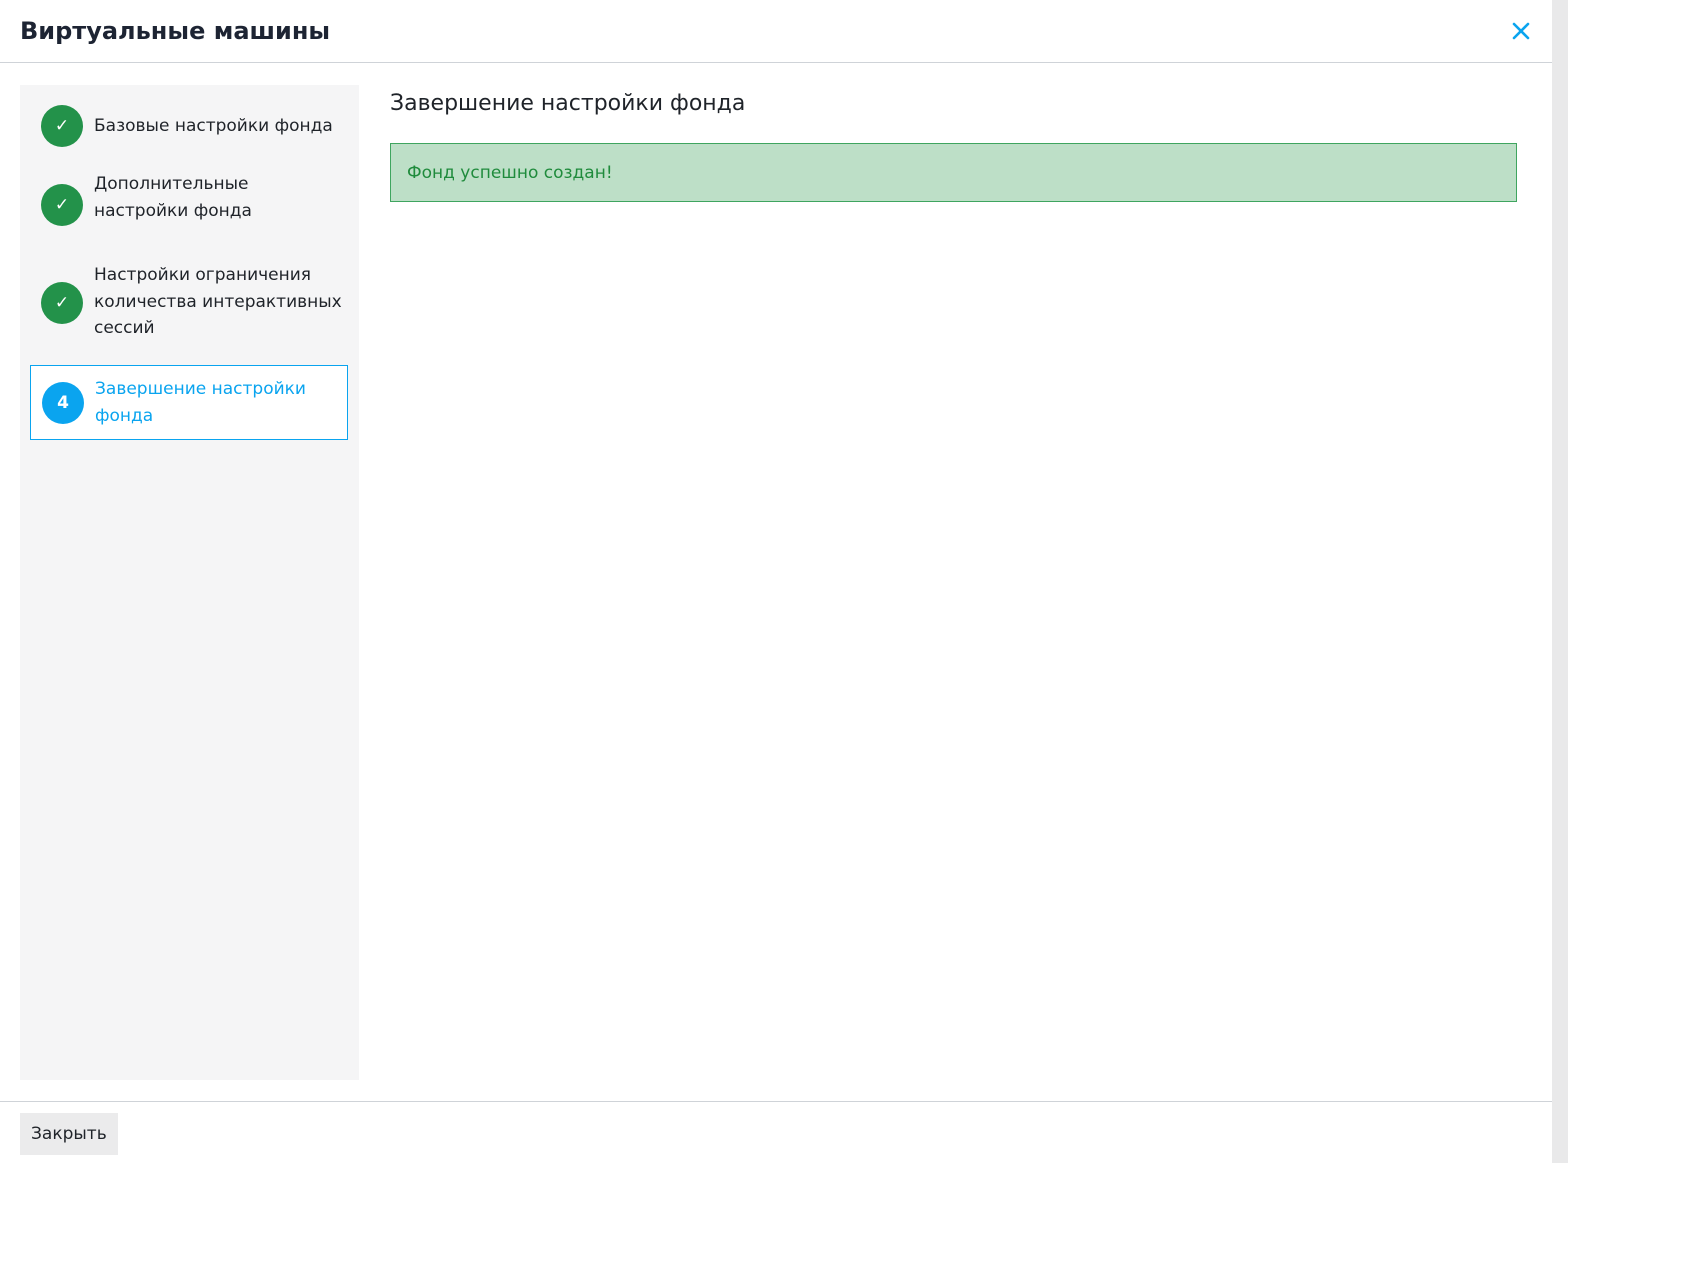 The image size is (1705, 1265). I want to click on dialog-header: Виртуальные машины, so click(776, 31).